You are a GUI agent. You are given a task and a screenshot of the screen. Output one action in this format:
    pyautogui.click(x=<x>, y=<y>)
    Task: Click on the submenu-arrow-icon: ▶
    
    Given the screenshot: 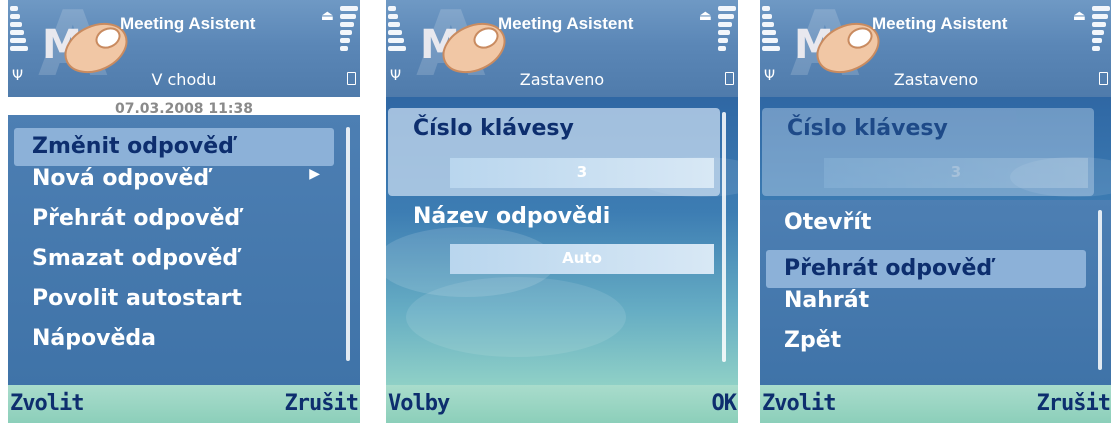 What is the action you would take?
    pyautogui.click(x=314, y=174)
    